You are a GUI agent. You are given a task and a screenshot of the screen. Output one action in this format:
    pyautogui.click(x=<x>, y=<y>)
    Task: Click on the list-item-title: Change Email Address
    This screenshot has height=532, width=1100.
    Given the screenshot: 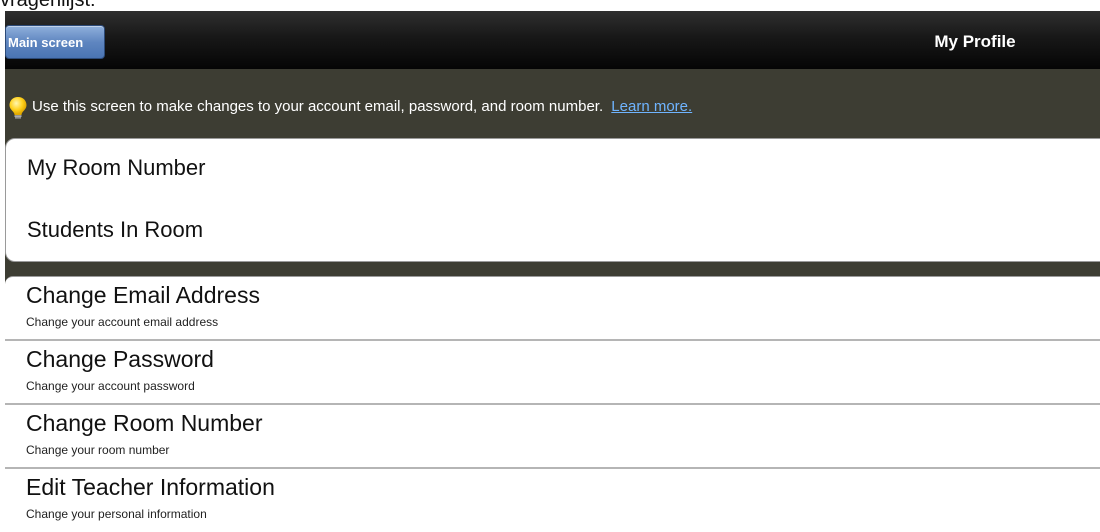 What is the action you would take?
    pyautogui.click(x=143, y=295)
    